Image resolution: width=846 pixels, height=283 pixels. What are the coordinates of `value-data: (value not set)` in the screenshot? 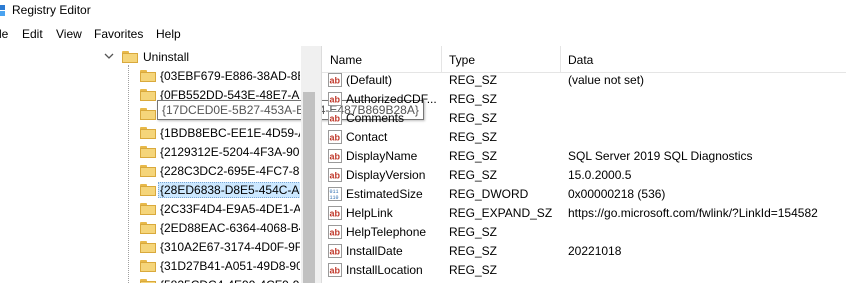 It's located at (606, 80).